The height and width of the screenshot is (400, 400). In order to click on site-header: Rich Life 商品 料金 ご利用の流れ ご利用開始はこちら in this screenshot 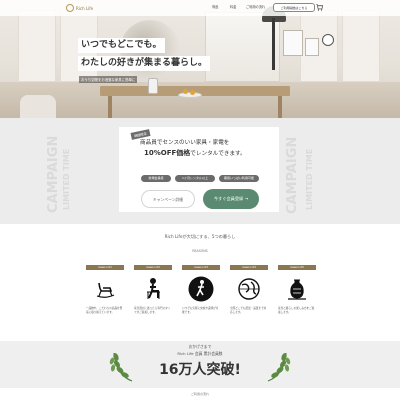, I will do `click(200, 8)`.